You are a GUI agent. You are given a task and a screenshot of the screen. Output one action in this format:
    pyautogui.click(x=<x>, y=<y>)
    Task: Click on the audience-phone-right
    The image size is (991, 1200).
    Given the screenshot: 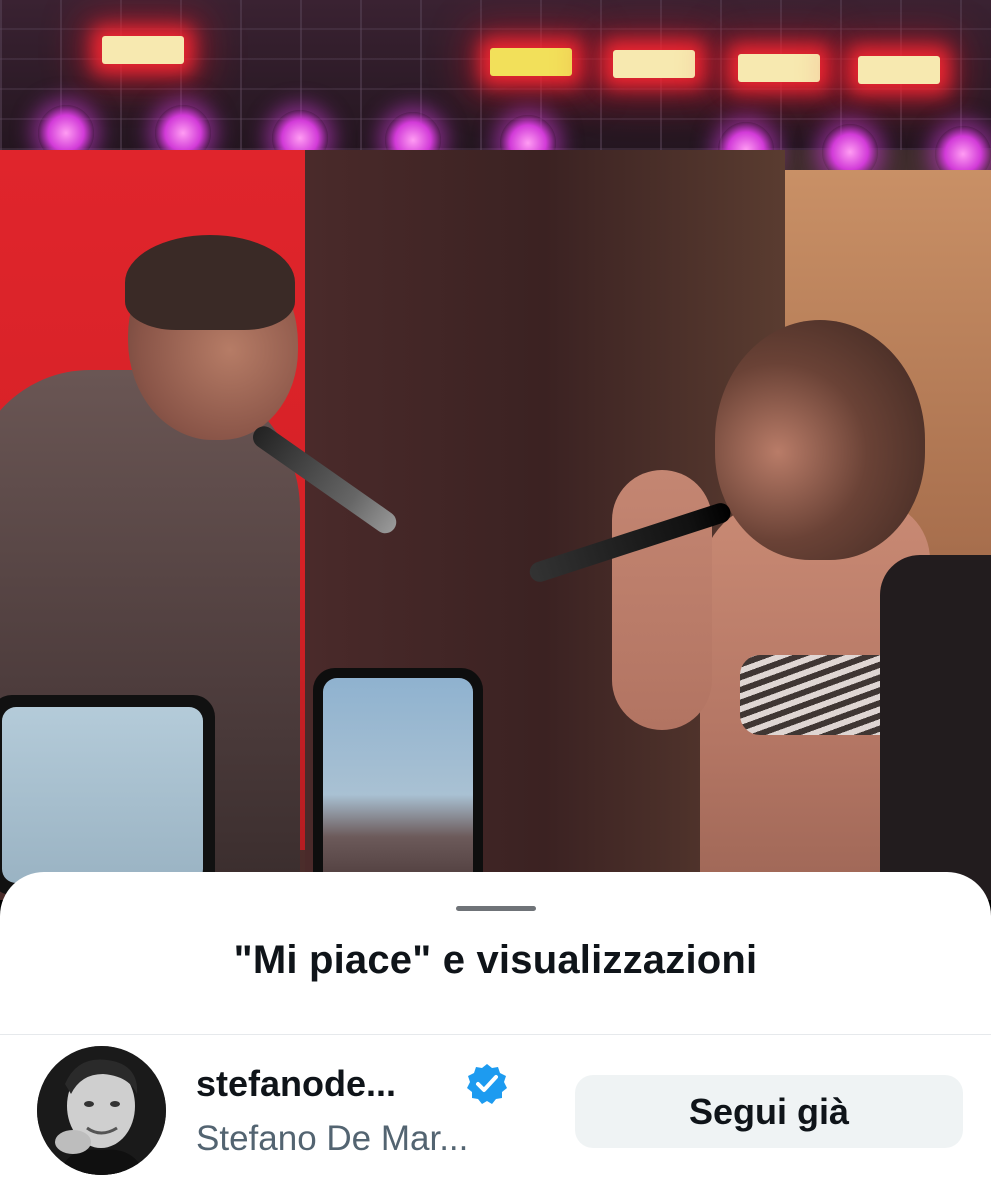 What is the action you would take?
    pyautogui.click(x=398, y=784)
    